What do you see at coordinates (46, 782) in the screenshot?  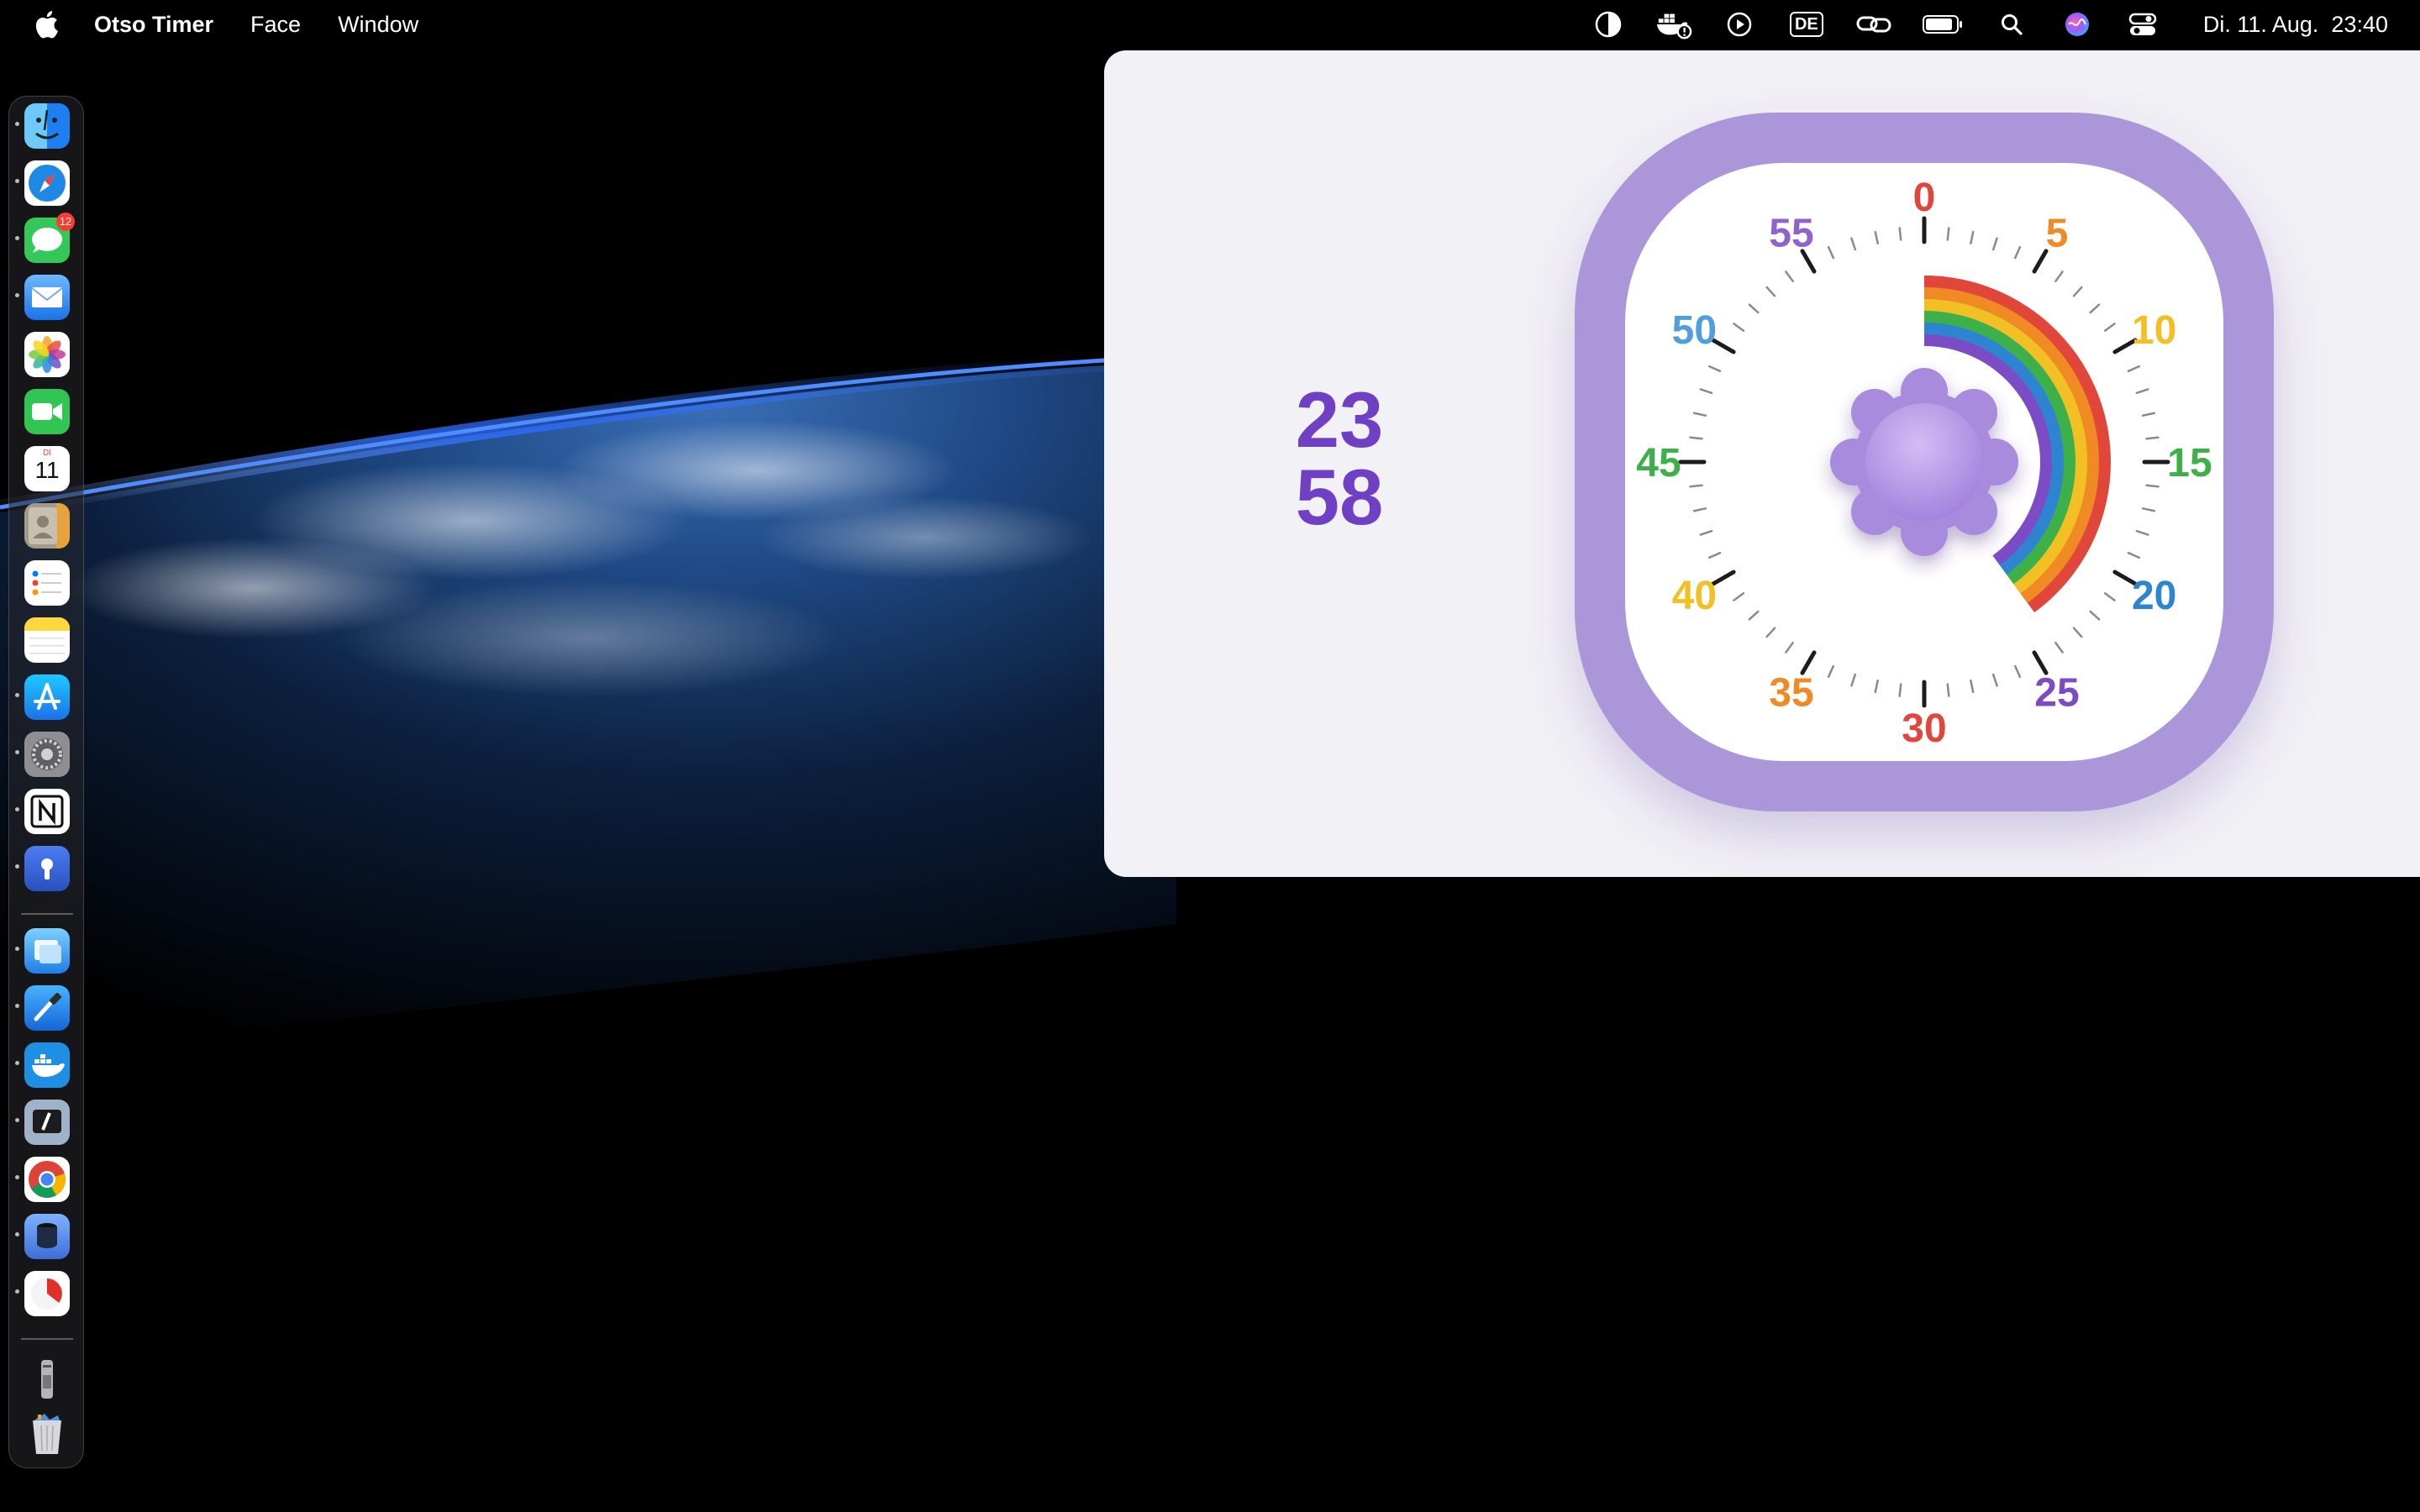 I see `dock: 12 DI 11` at bounding box center [46, 782].